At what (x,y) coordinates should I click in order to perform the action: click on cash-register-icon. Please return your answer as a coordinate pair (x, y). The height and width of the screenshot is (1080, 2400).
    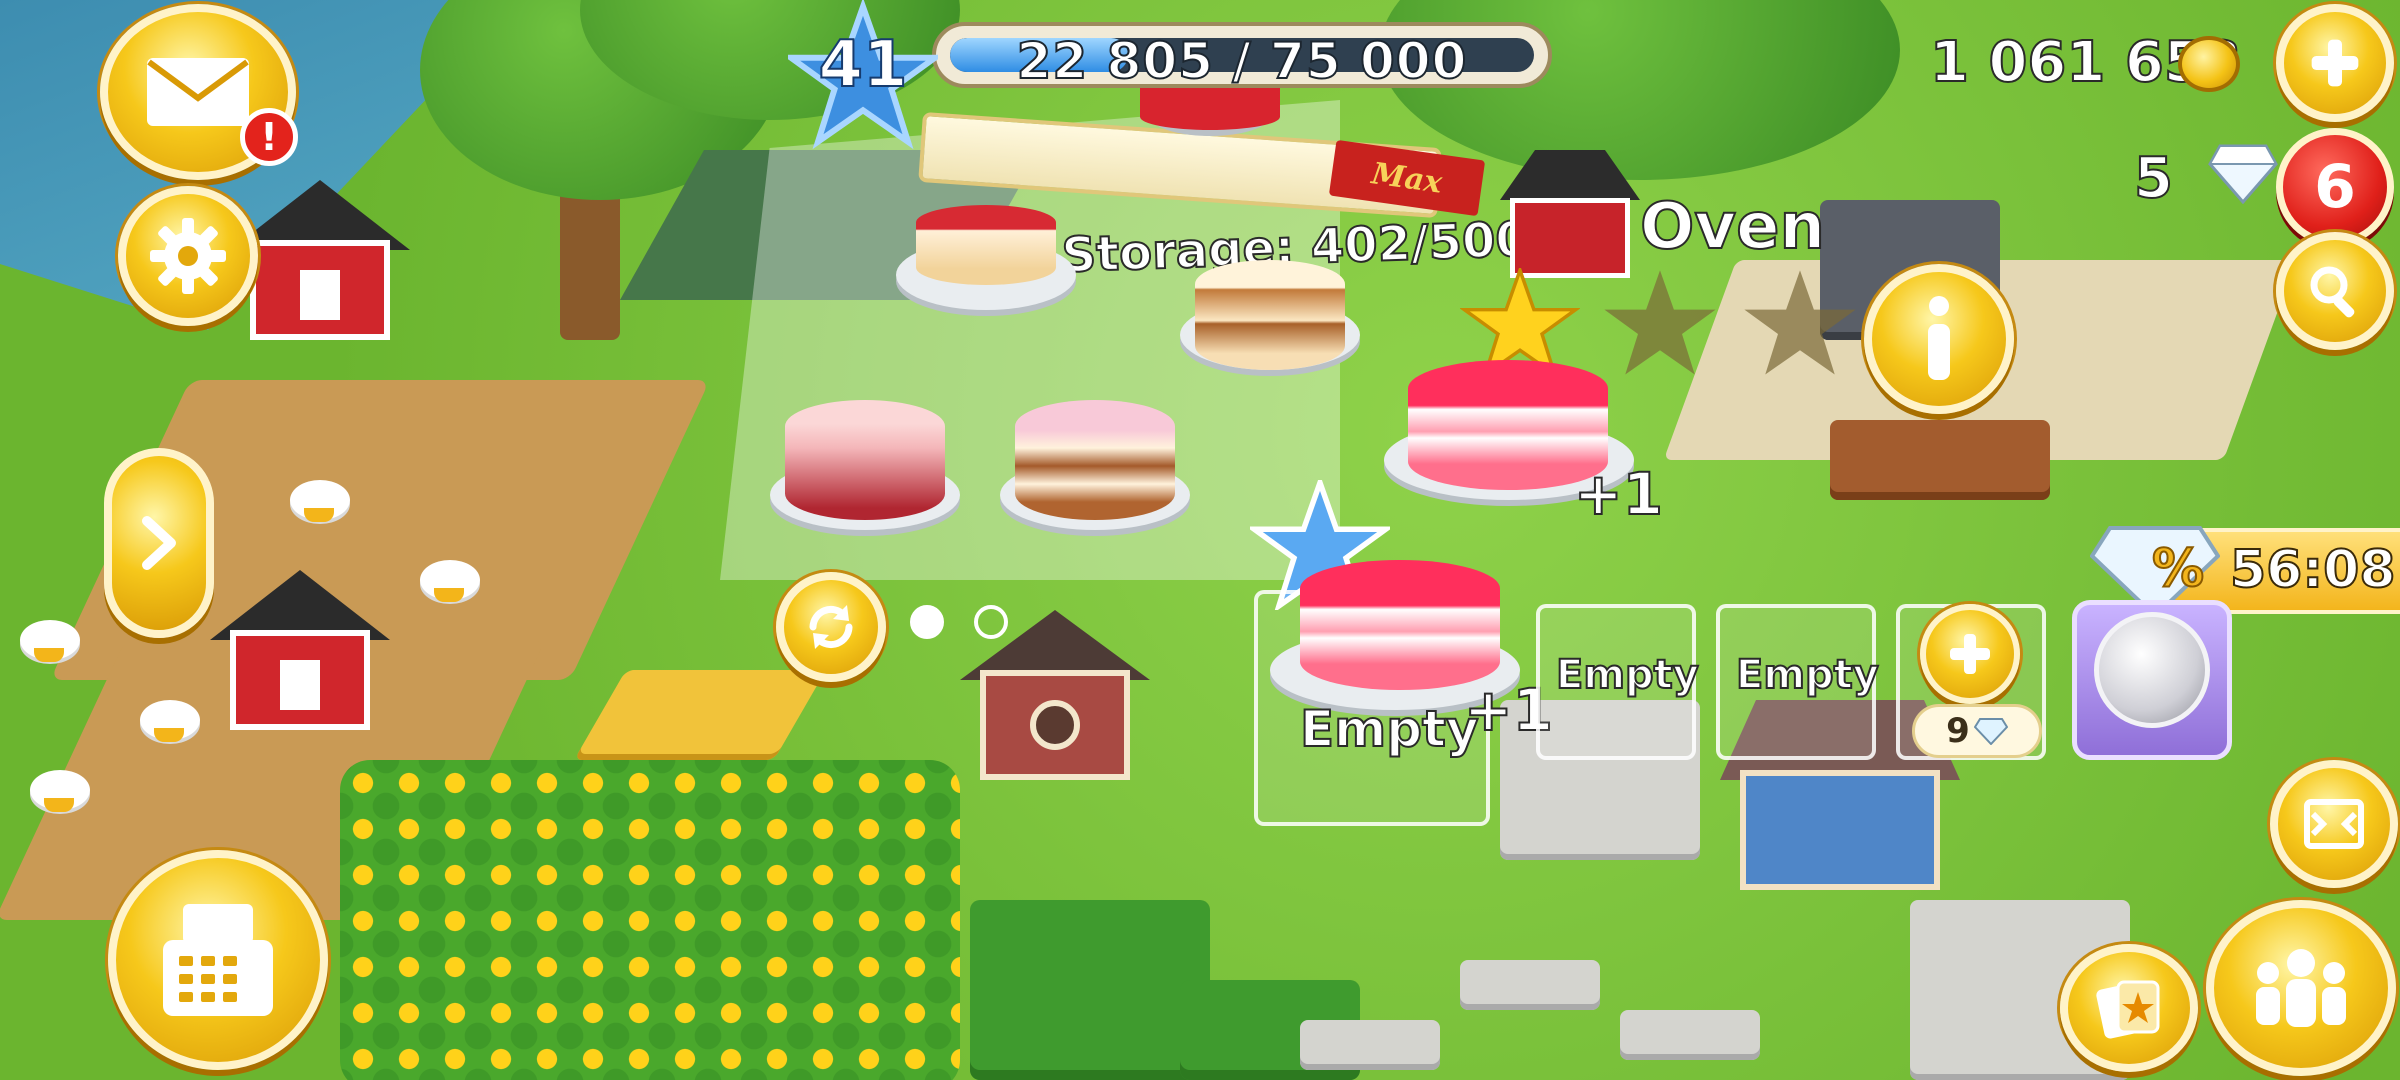
    Looking at the image, I should click on (218, 960).